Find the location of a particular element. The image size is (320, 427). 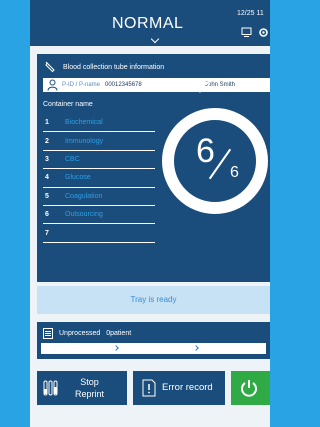

header-bar: NORMAL 12/25 11 is located at coordinates (150, 23).